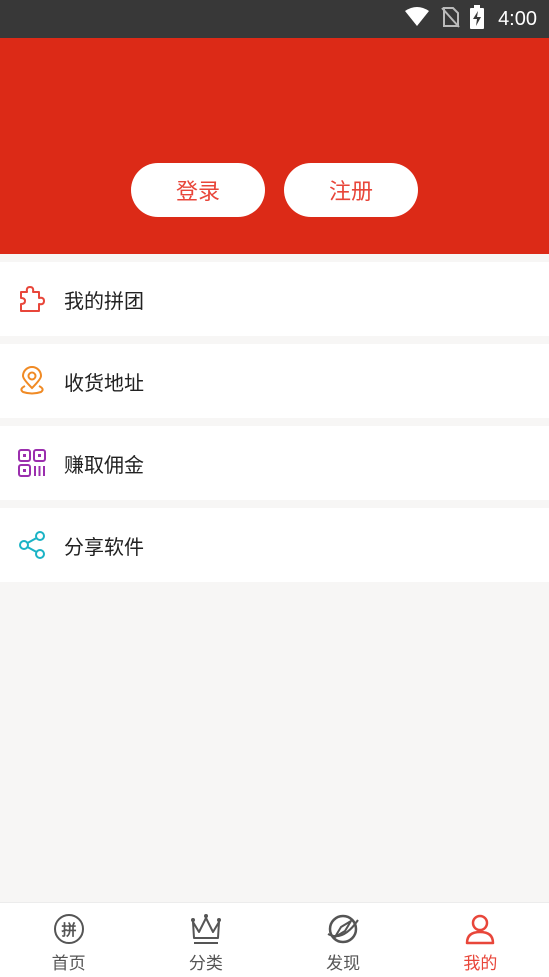 The height and width of the screenshot is (977, 549). What do you see at coordinates (274, 19) in the screenshot?
I see `status-bar: 4:00` at bounding box center [274, 19].